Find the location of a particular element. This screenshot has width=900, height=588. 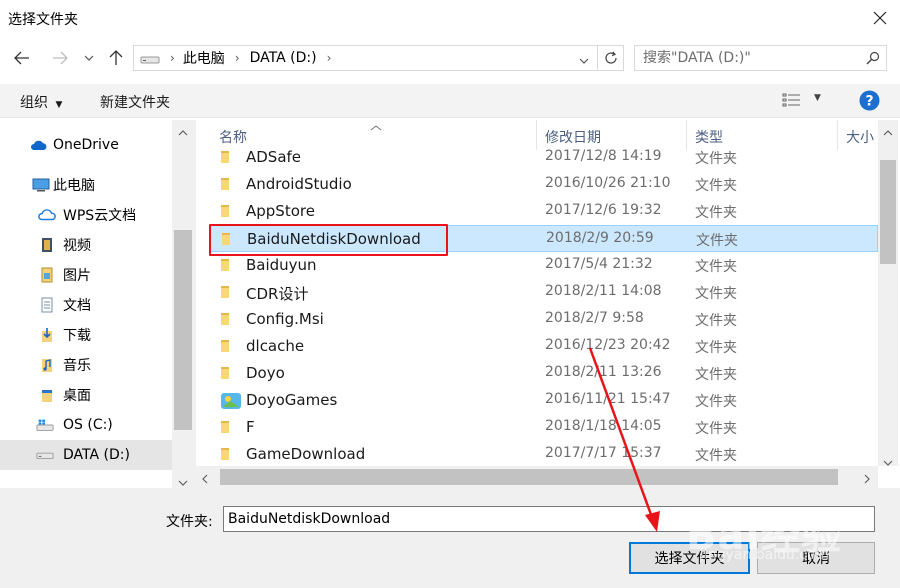

back-button is located at coordinates (22, 58).